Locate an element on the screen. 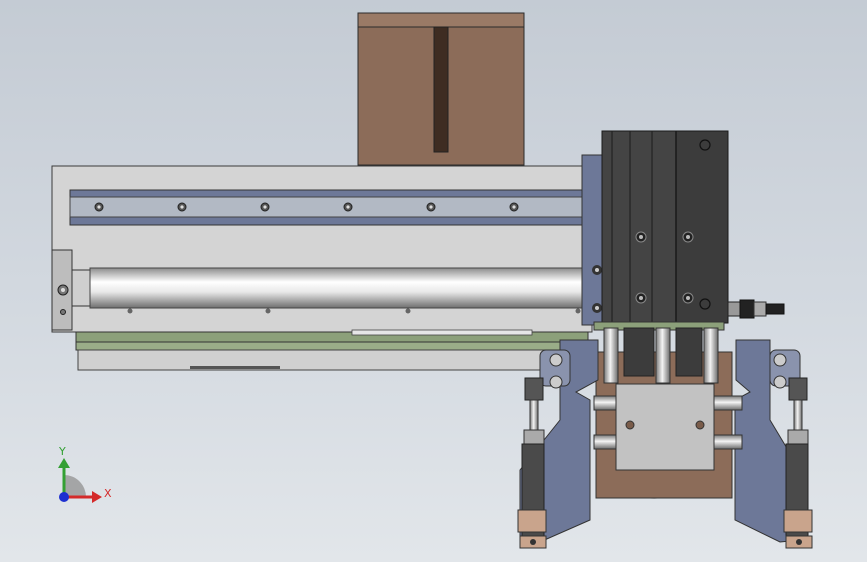 The width and height of the screenshot is (867, 562). gripper-assembly is located at coordinates (665, 438).